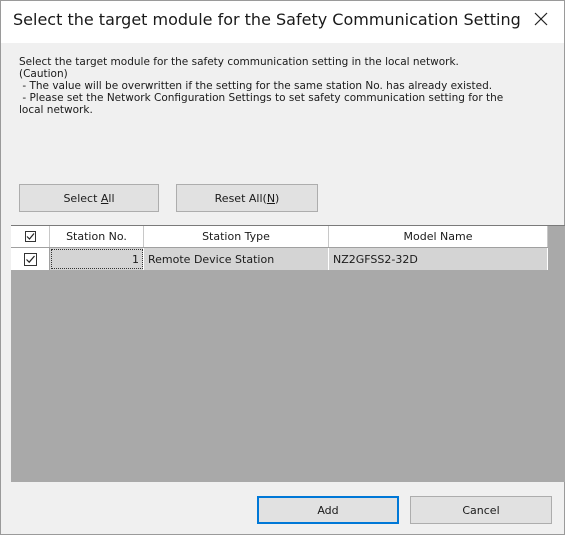 The image size is (565, 535). I want to click on column-header-station-no: Station No., so click(97, 236).